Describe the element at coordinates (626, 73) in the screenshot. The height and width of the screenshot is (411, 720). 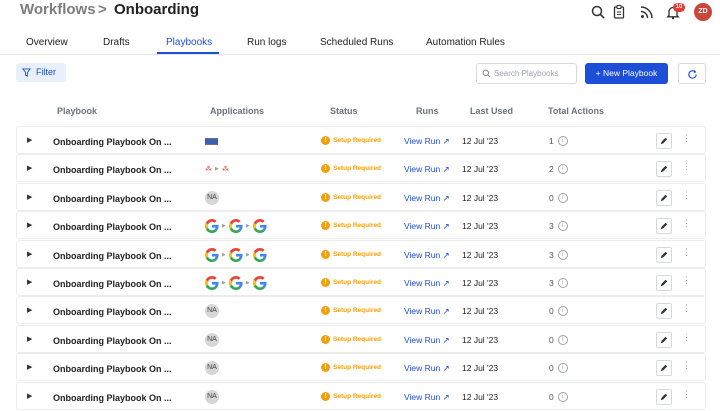
I see `new-playbook-button: + New Playbook` at that location.